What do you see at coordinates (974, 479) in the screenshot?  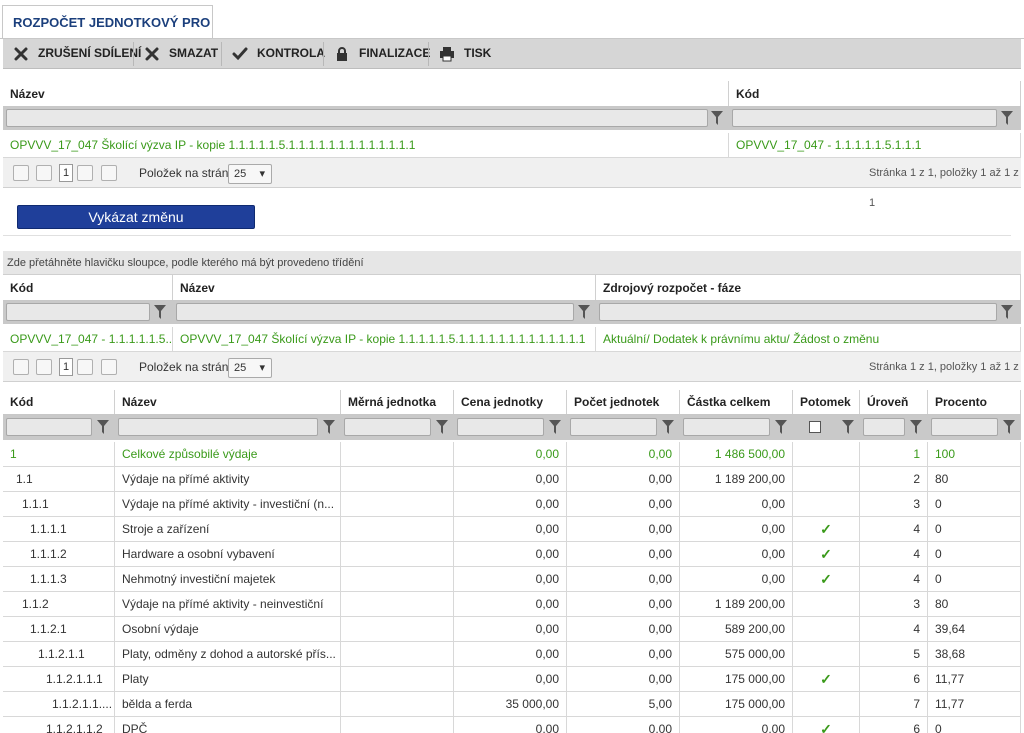 I see `cell-procento: 80` at bounding box center [974, 479].